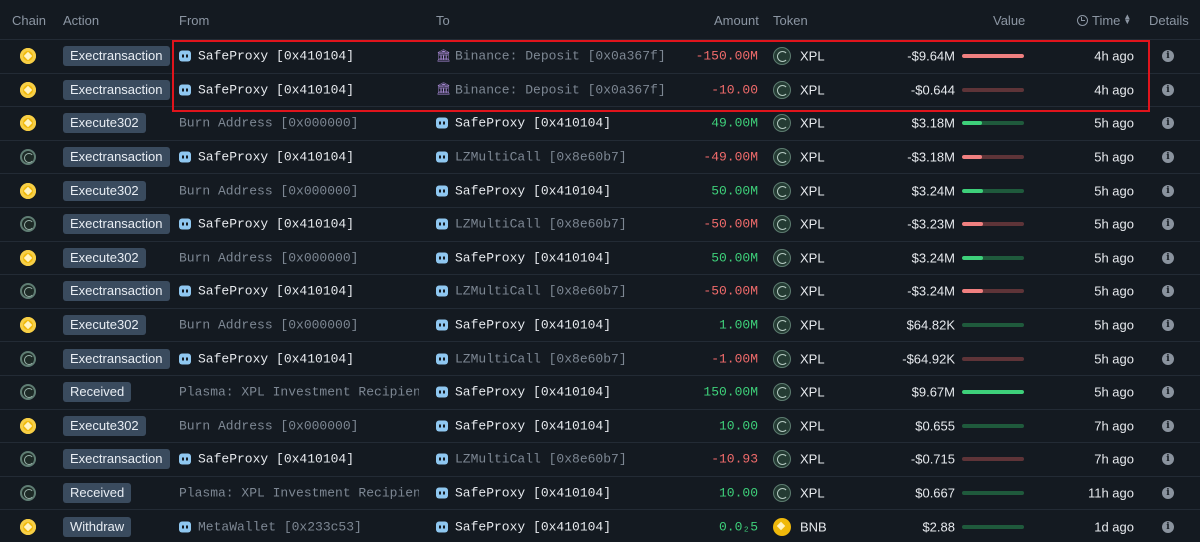 This screenshot has height=542, width=1200. I want to click on usd-value: -$3.24M, so click(931, 291).